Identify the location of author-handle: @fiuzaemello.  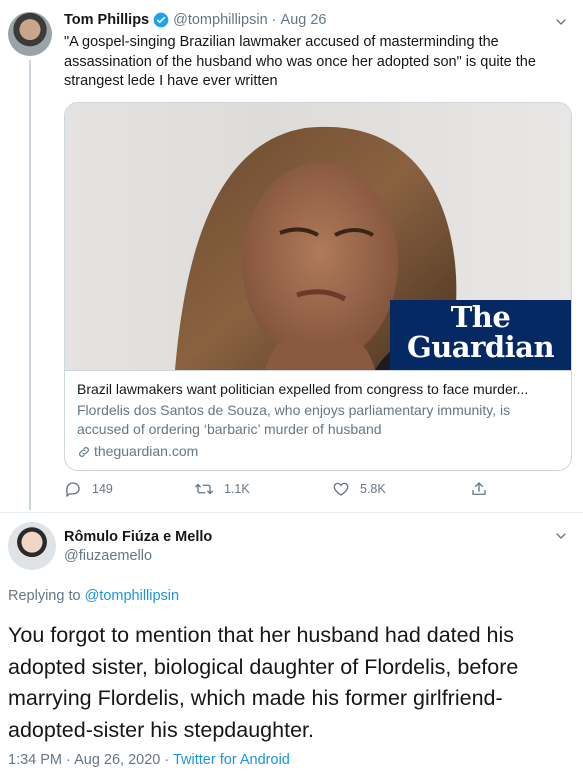
(108, 556).